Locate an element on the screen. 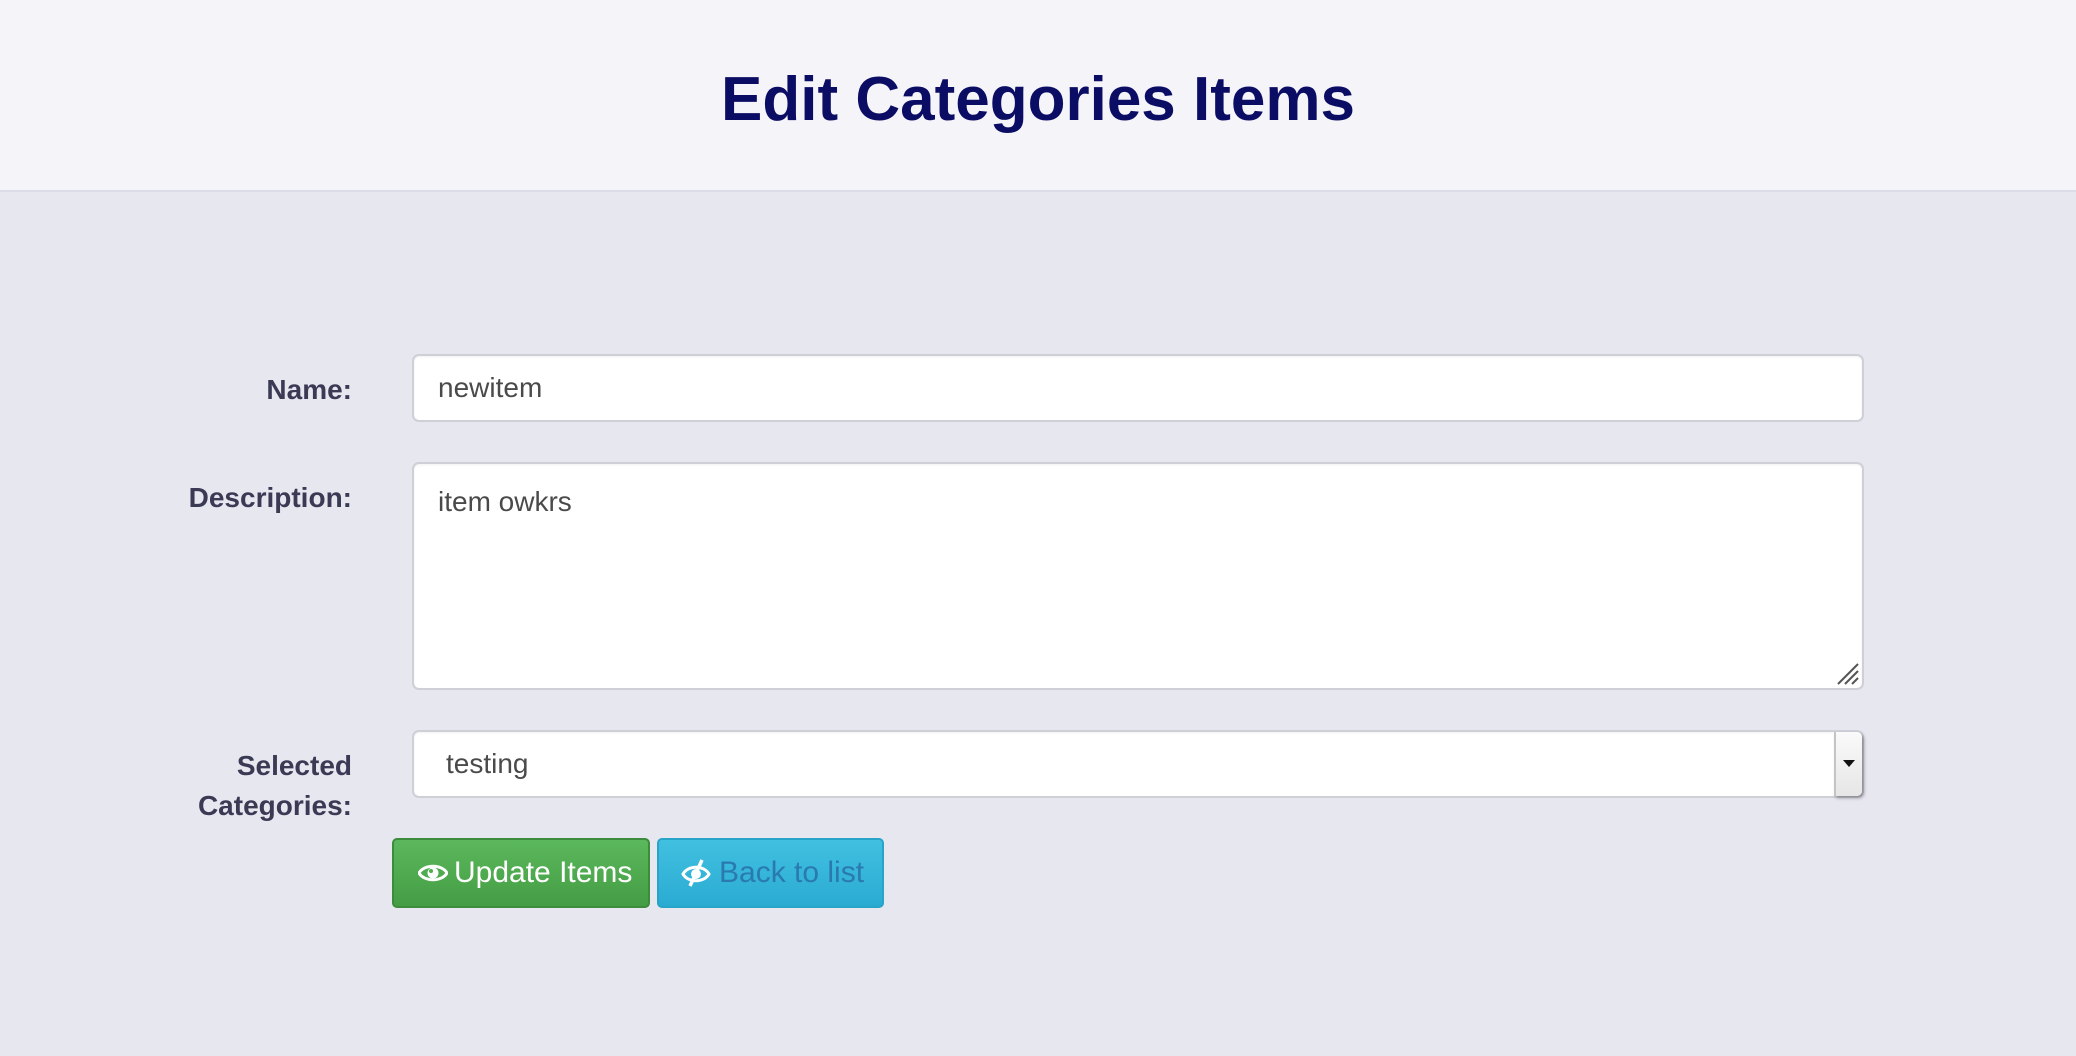 The image size is (2076, 1056). name-label: Name: is located at coordinates (309, 389).